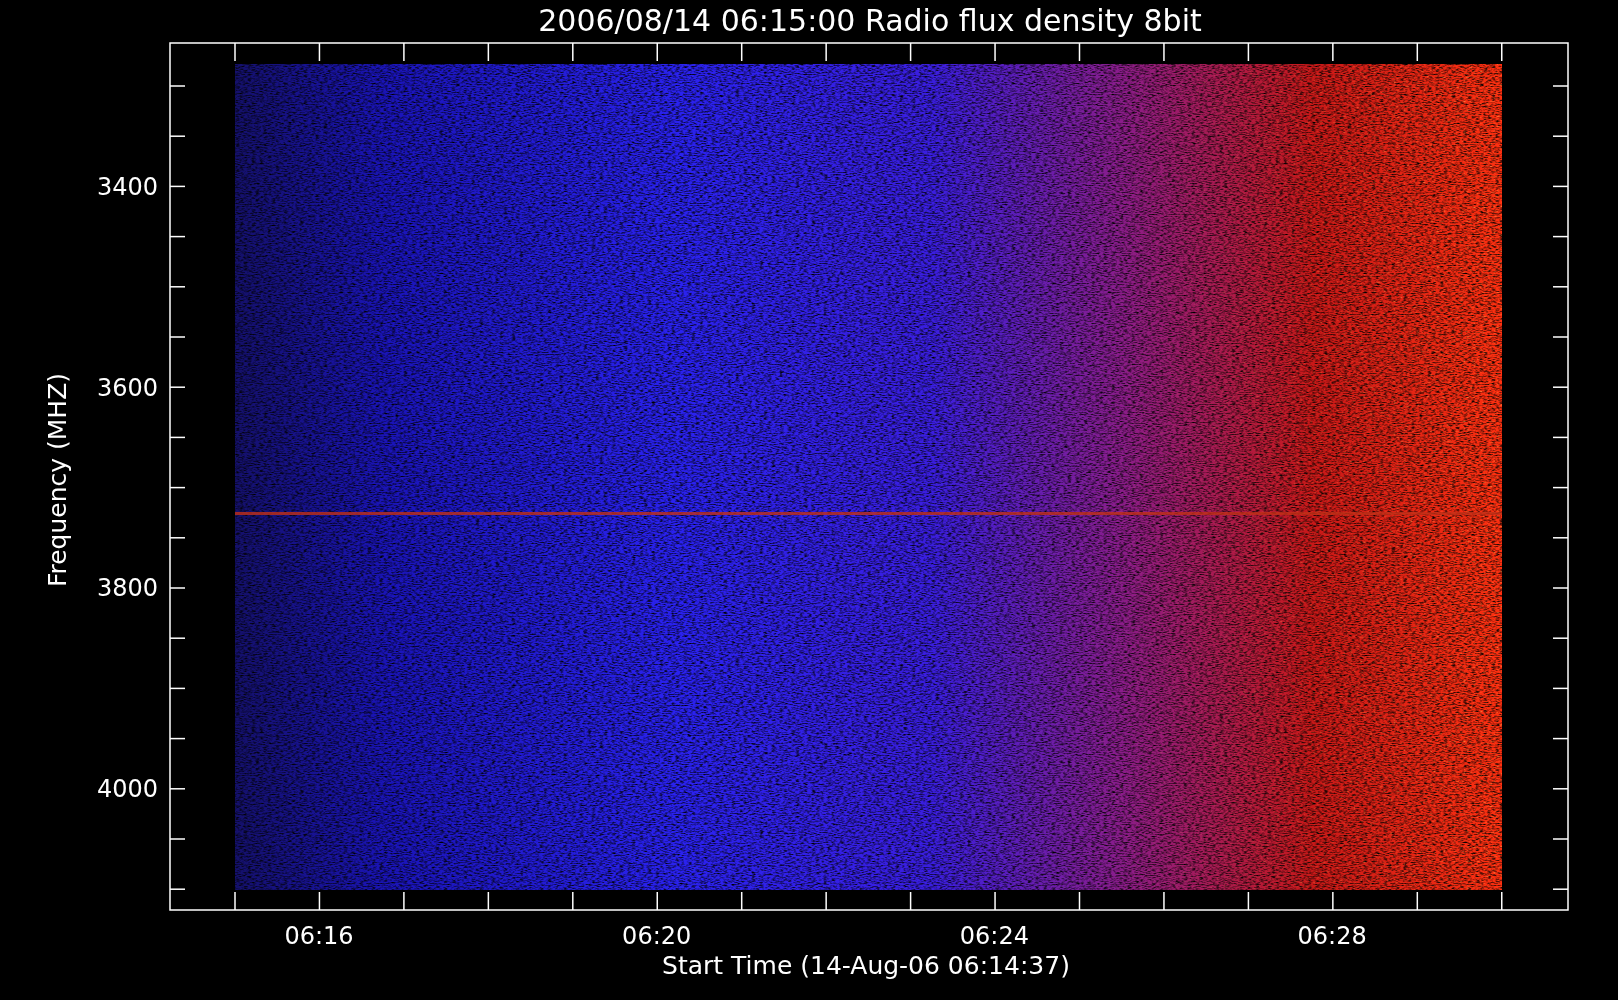 The image size is (1618, 1000). What do you see at coordinates (994, 936) in the screenshot?
I see `x-tick-label: 06:24` at bounding box center [994, 936].